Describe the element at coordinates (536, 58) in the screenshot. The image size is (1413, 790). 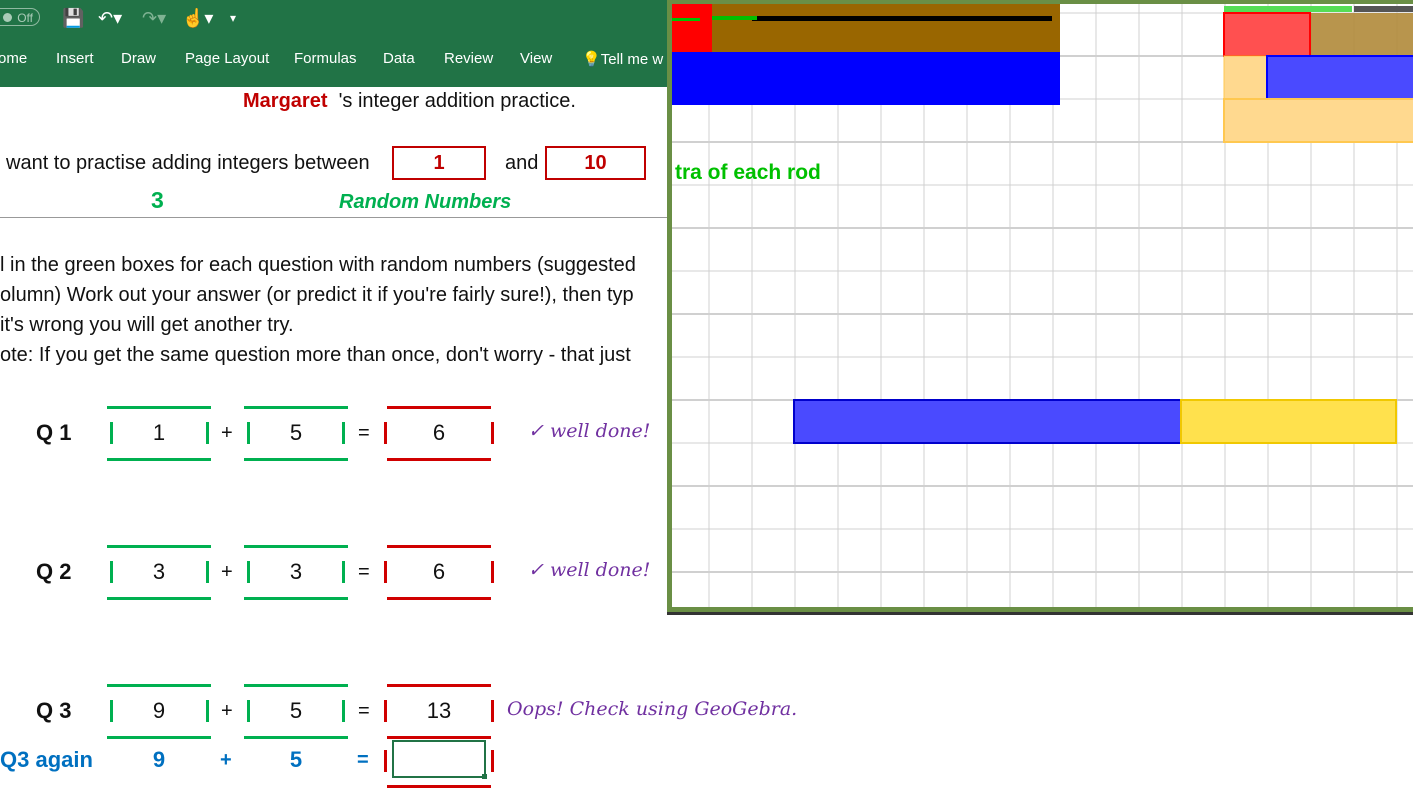
I see `tab-view: View` at that location.